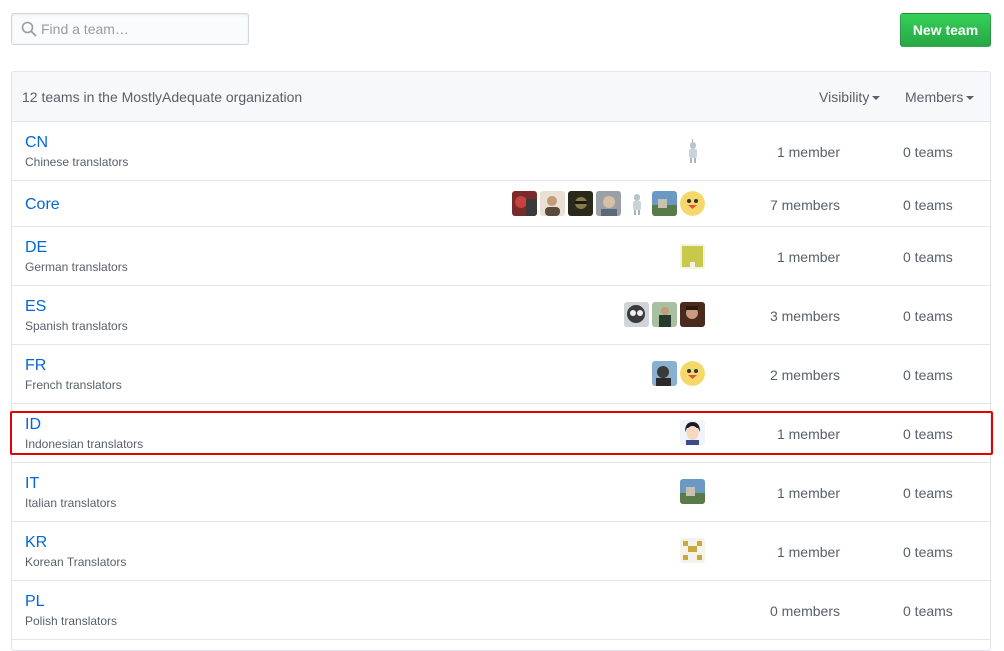  What do you see at coordinates (71, 503) in the screenshot?
I see `team-description: Italian translators` at bounding box center [71, 503].